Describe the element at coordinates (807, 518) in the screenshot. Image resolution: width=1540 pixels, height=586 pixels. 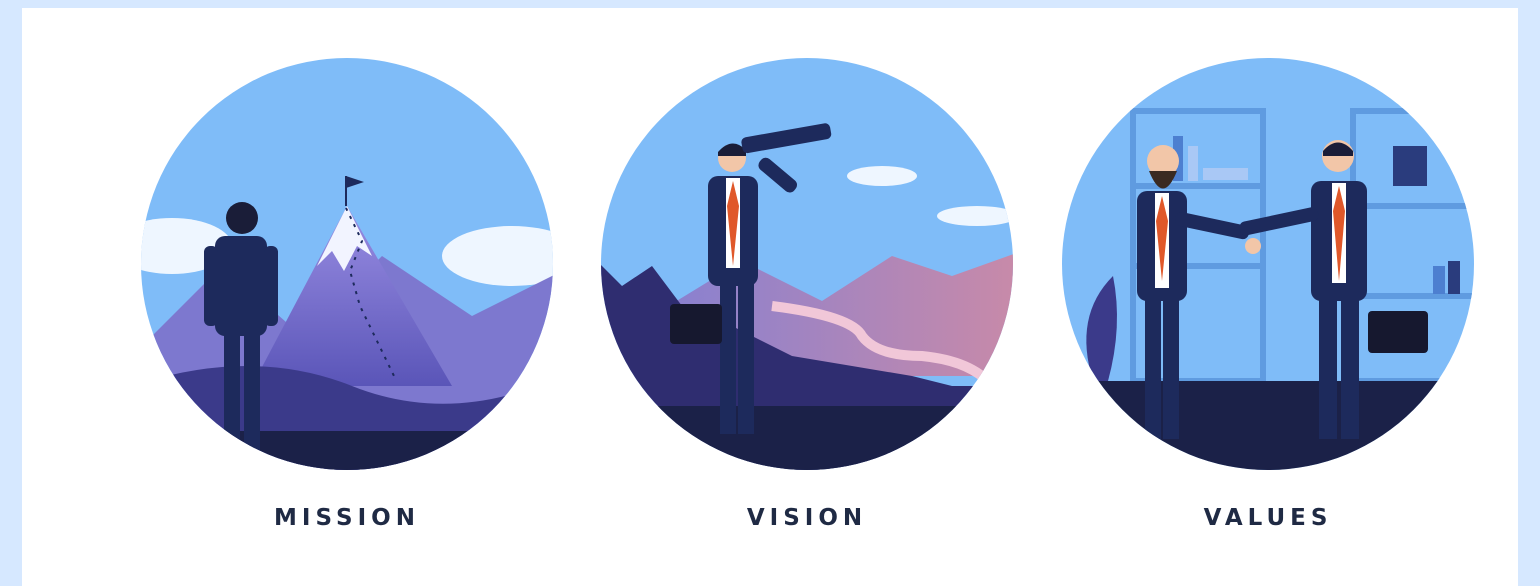
I see `vision-caption: VISION` at that location.